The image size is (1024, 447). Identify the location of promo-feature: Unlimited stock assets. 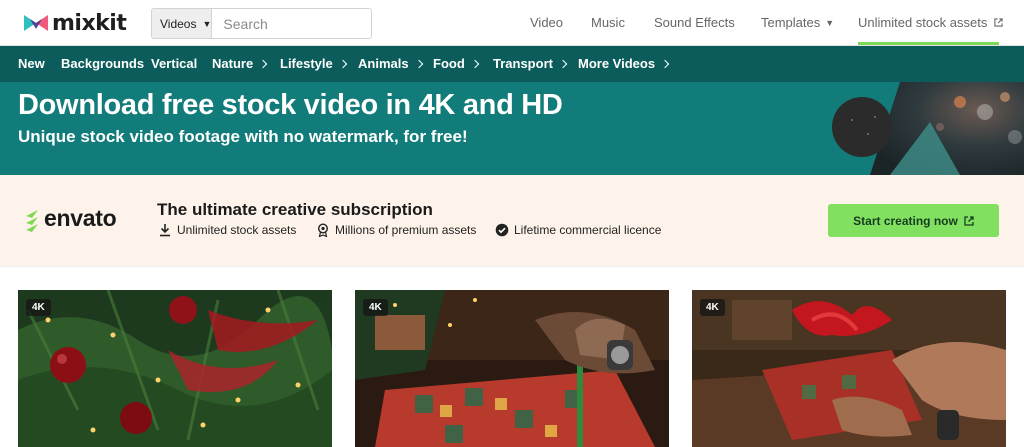
(227, 230).